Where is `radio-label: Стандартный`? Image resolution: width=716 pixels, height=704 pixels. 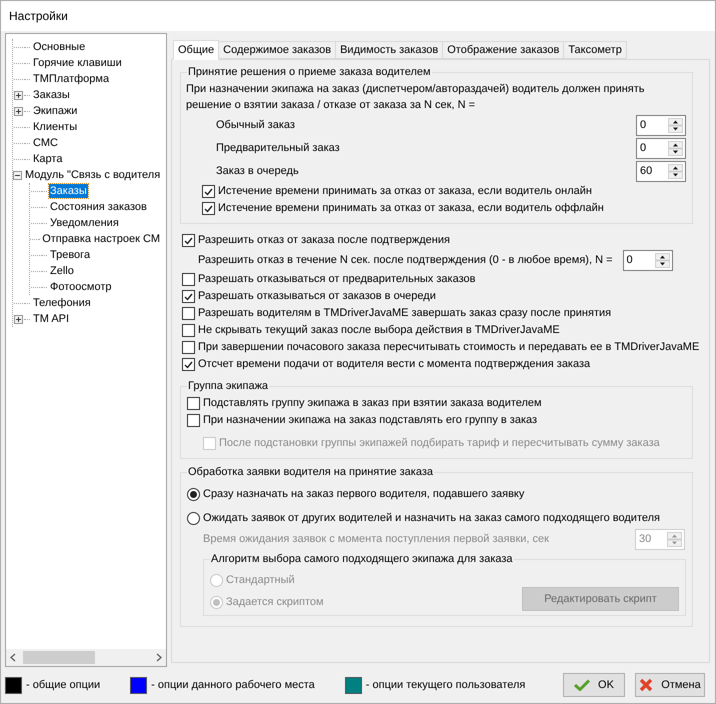
radio-label: Стандартный is located at coordinates (260, 580).